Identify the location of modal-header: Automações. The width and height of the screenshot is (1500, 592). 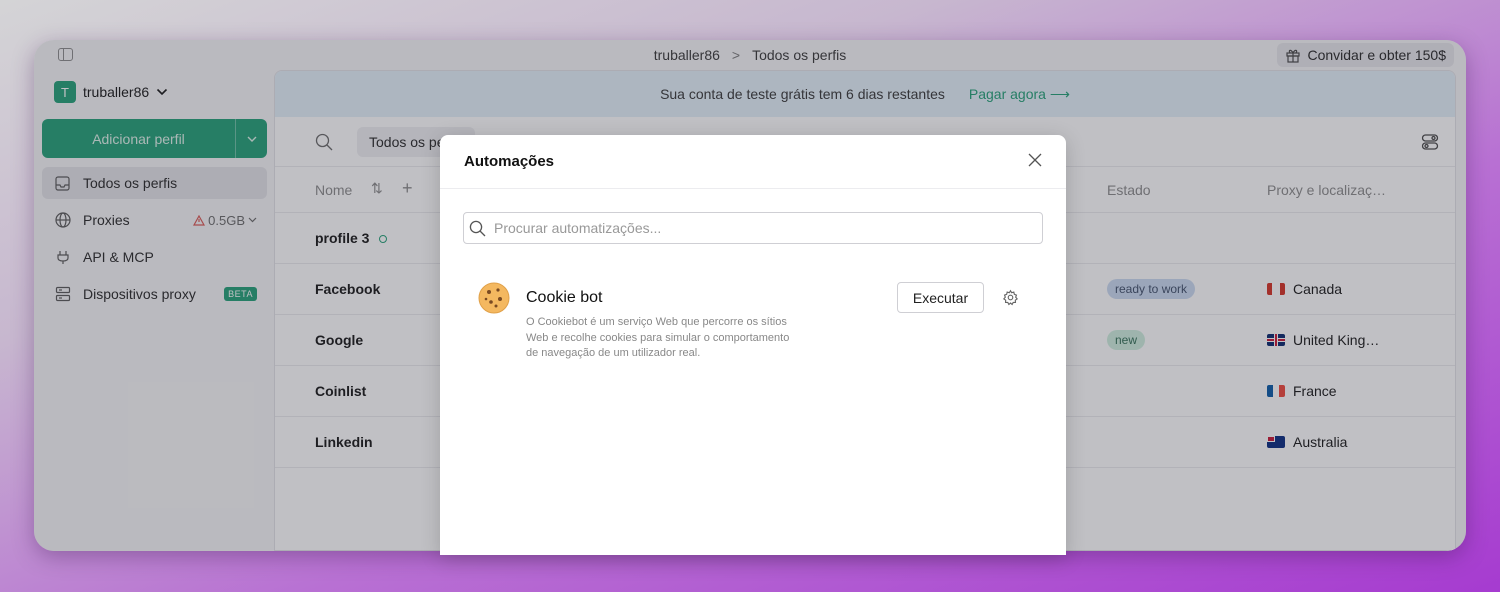
(753, 162).